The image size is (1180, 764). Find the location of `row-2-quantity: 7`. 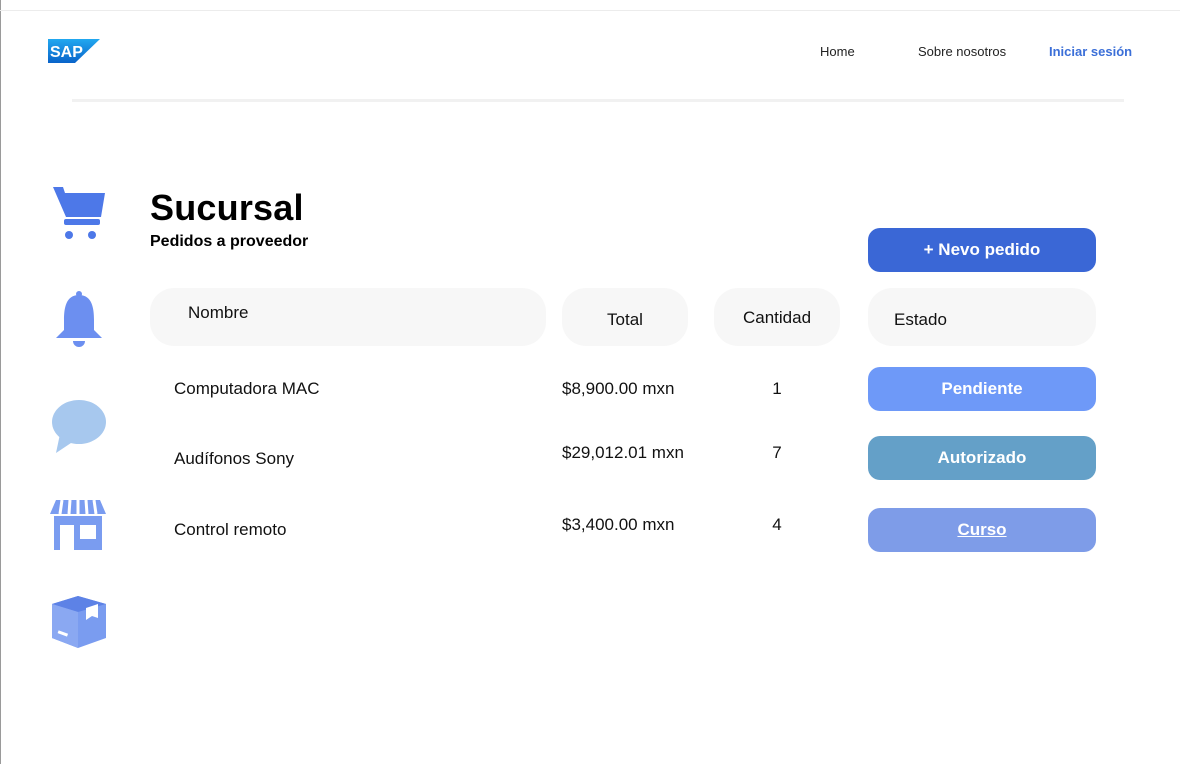

row-2-quantity: 7 is located at coordinates (777, 452).